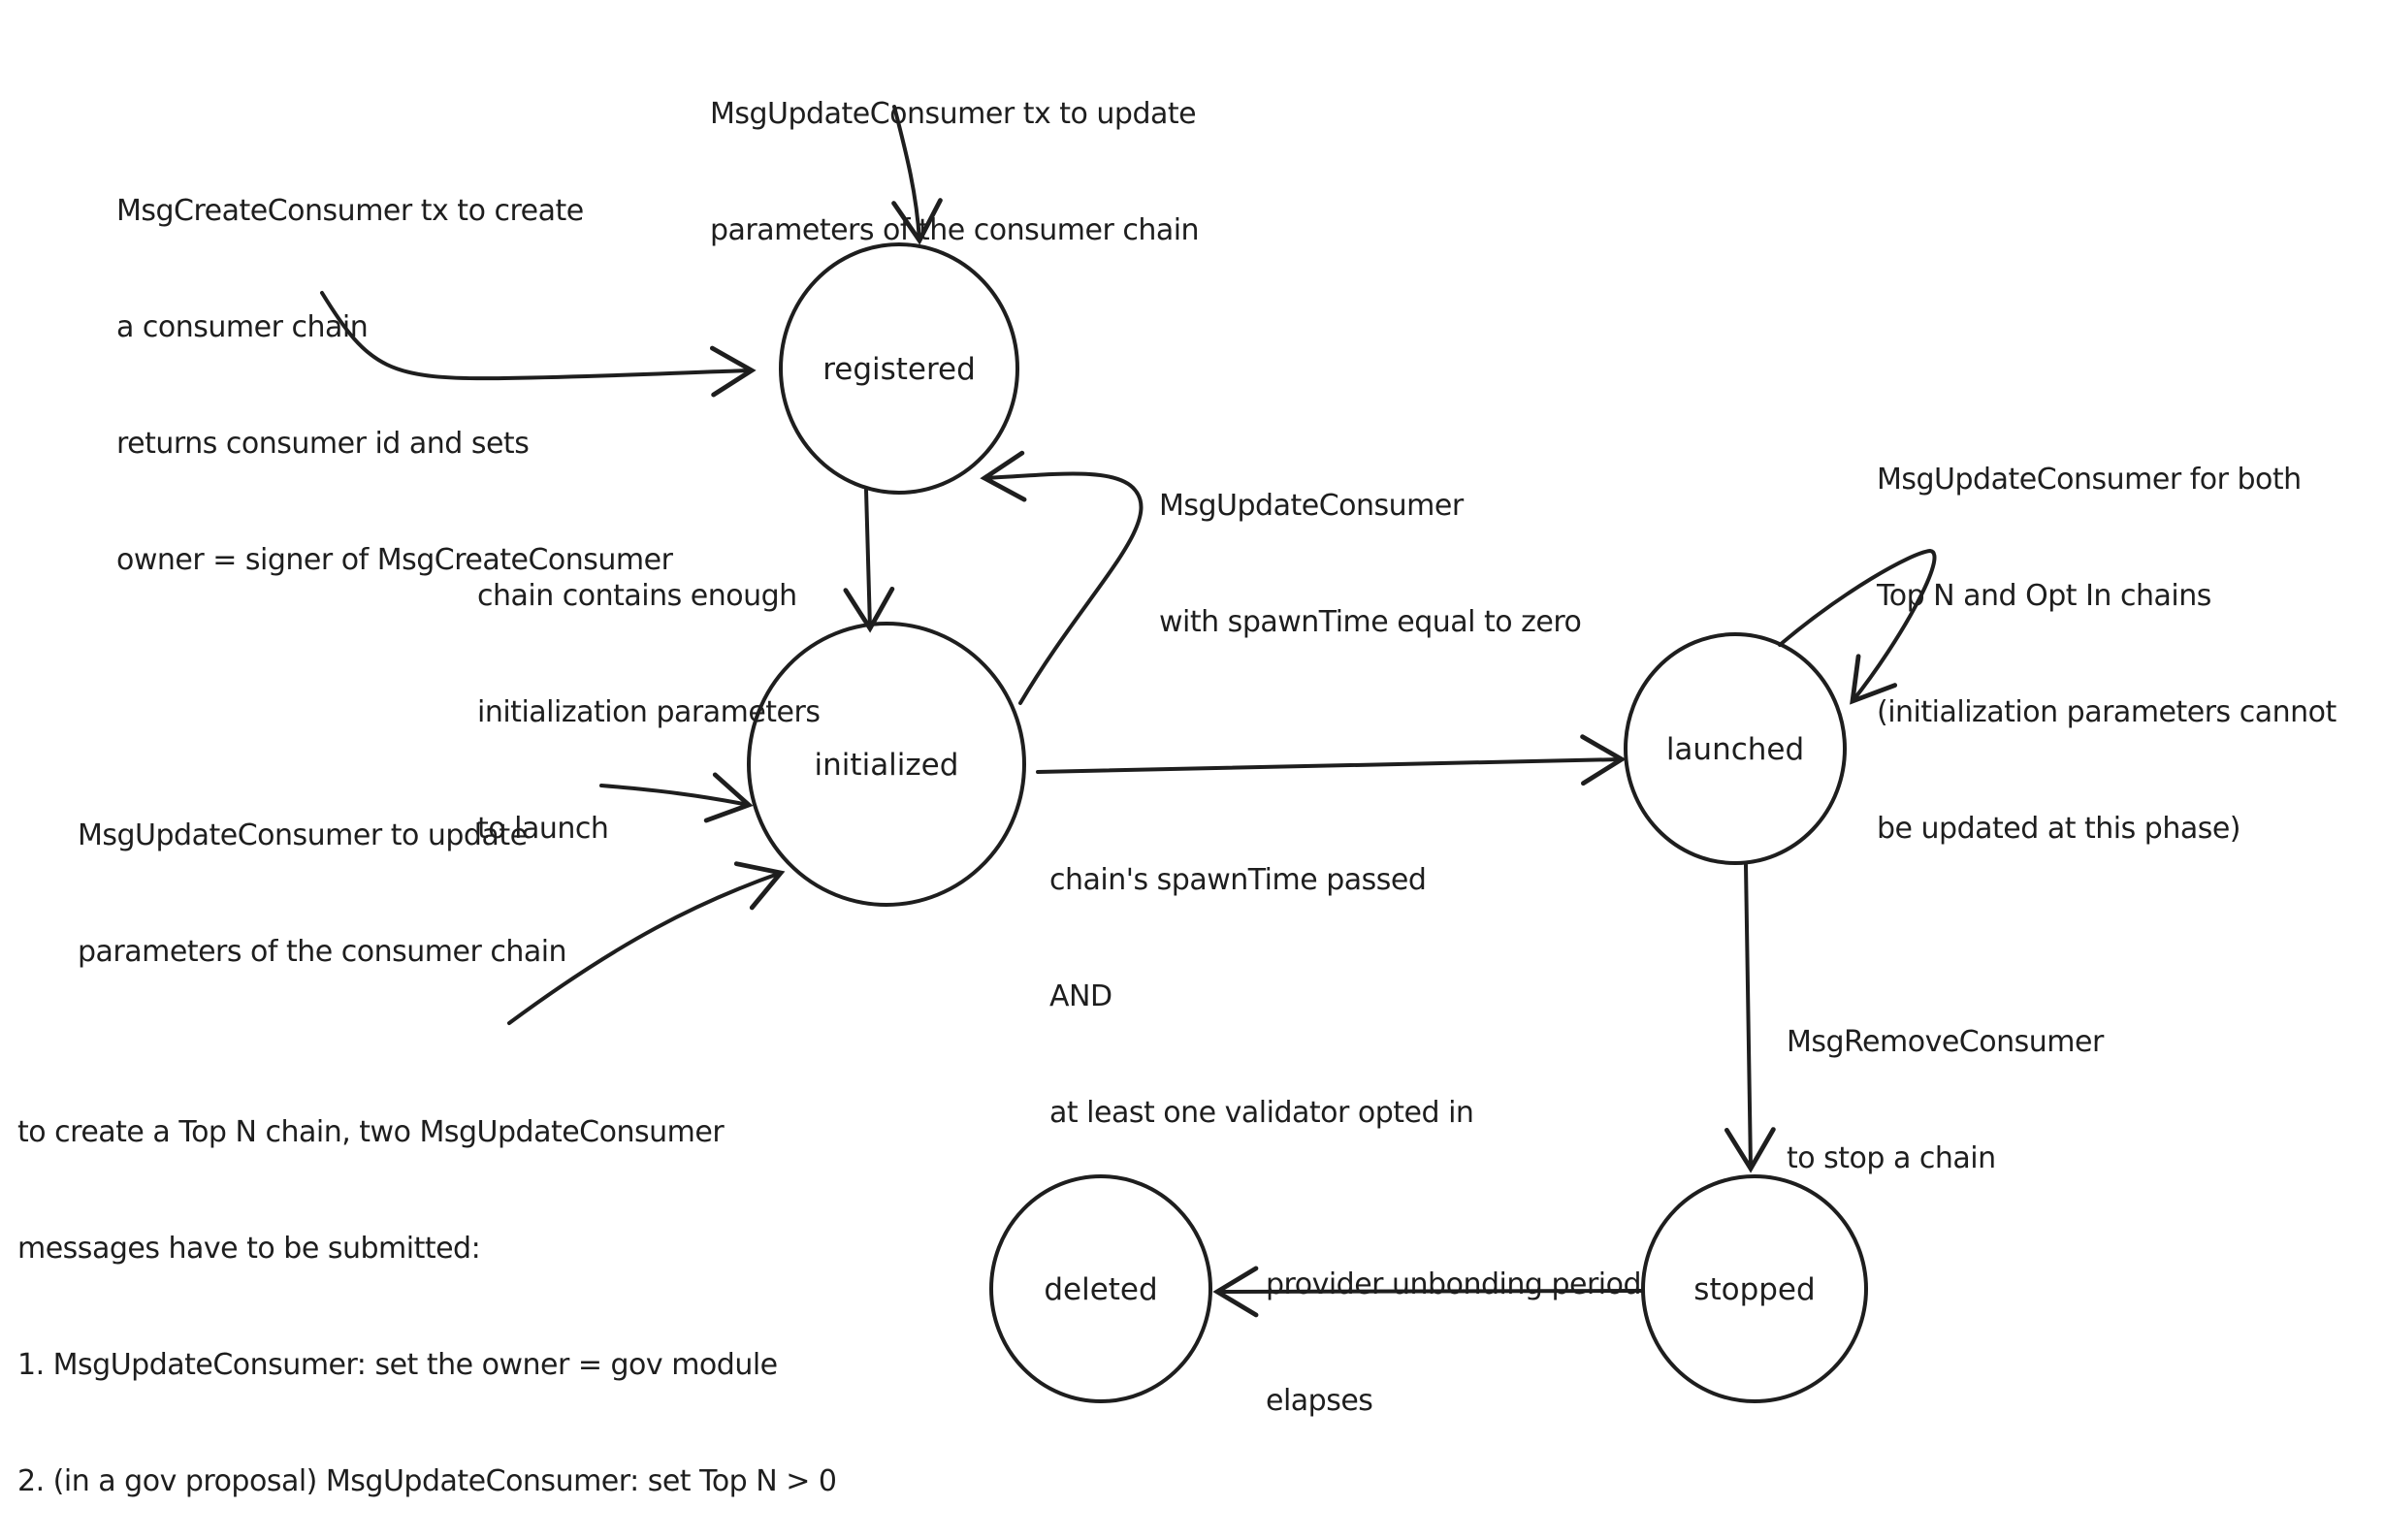 The width and height of the screenshot is (2385, 1540). What do you see at coordinates (1261, 1113) in the screenshot?
I see `annotation-line: at least one validator opted in` at bounding box center [1261, 1113].